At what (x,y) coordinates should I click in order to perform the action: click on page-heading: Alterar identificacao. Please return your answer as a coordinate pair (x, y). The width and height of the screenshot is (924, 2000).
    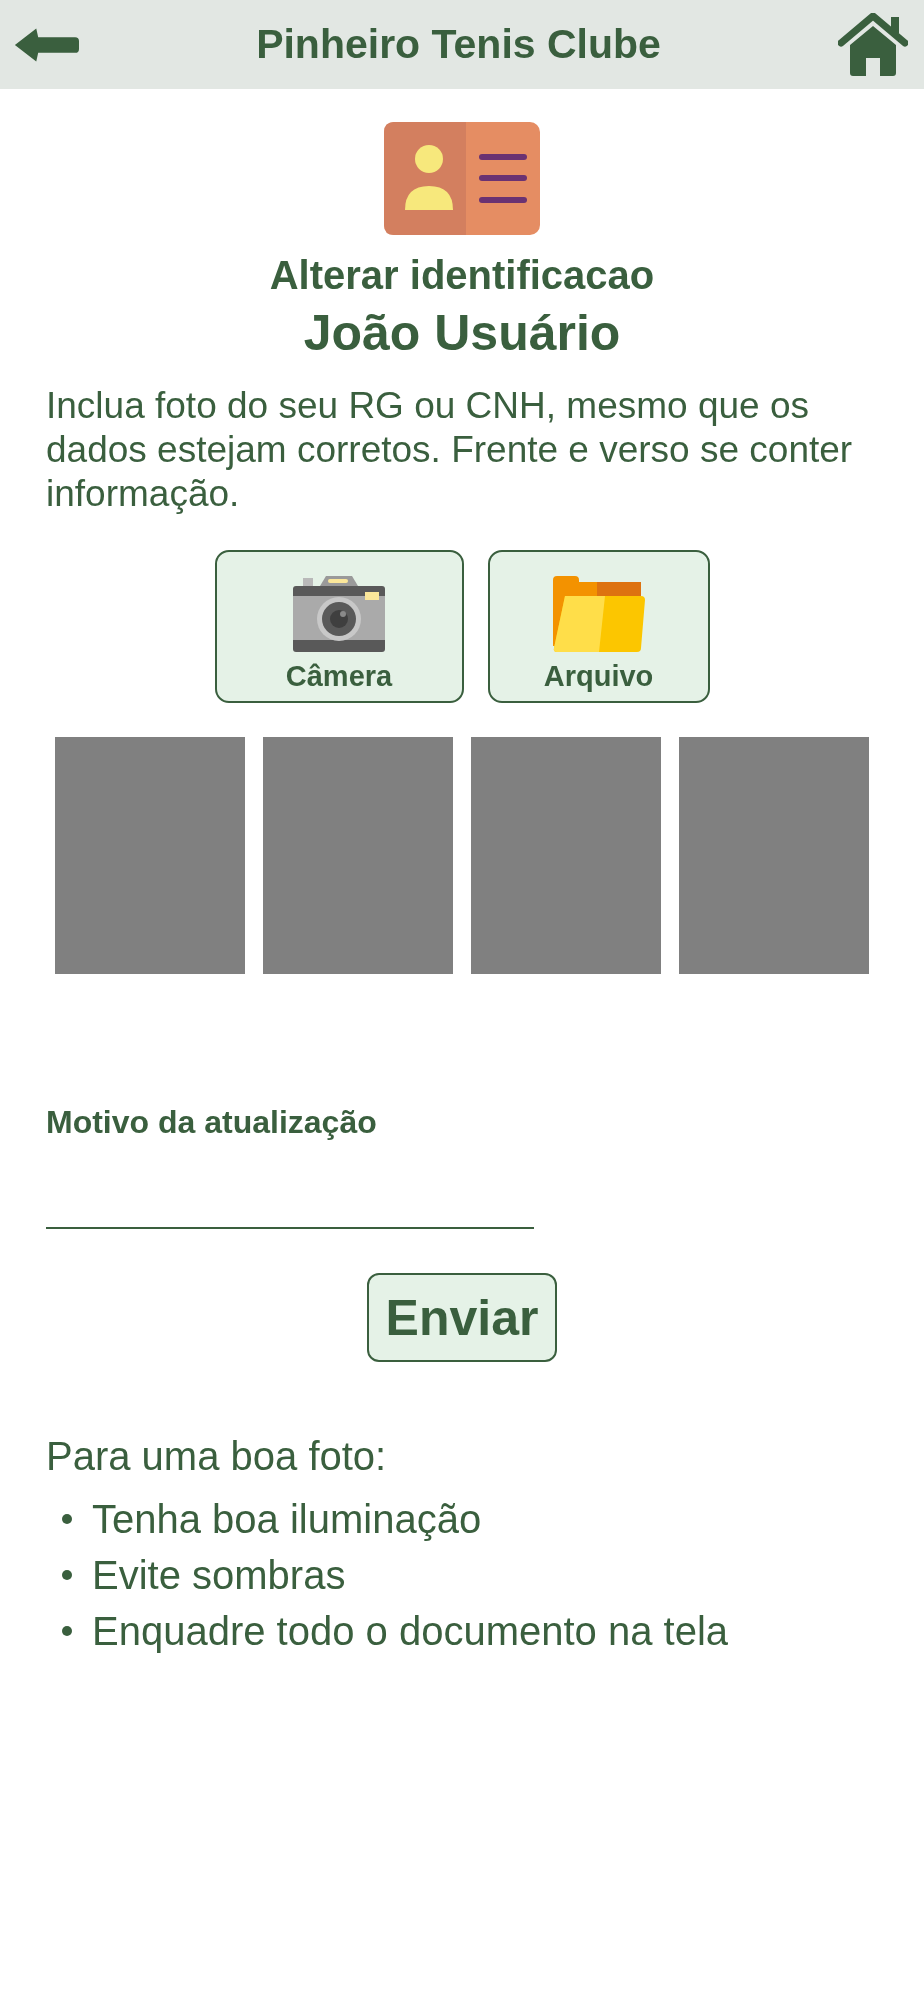
    Looking at the image, I should click on (462, 275).